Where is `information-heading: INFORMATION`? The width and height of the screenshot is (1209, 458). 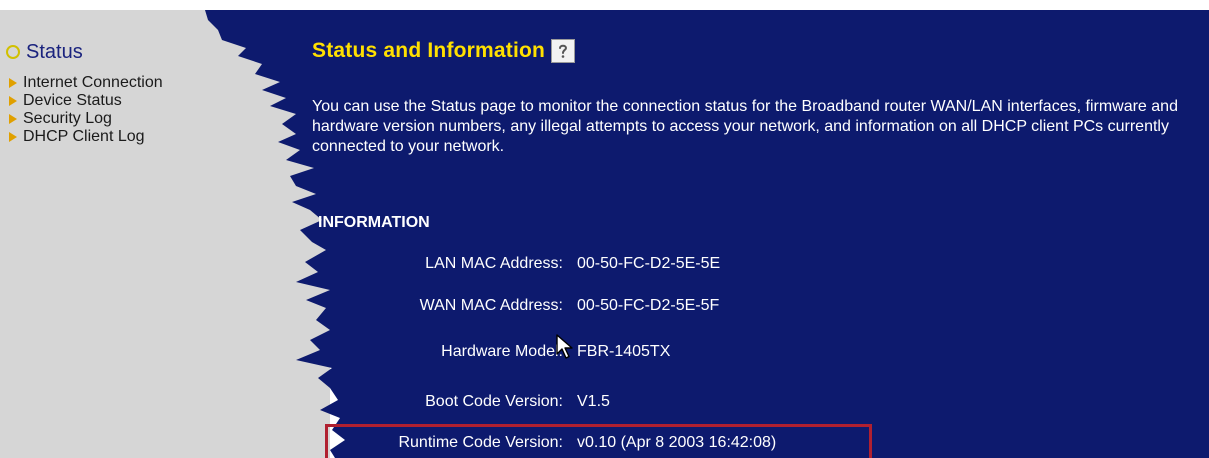 information-heading: INFORMATION is located at coordinates (374, 222).